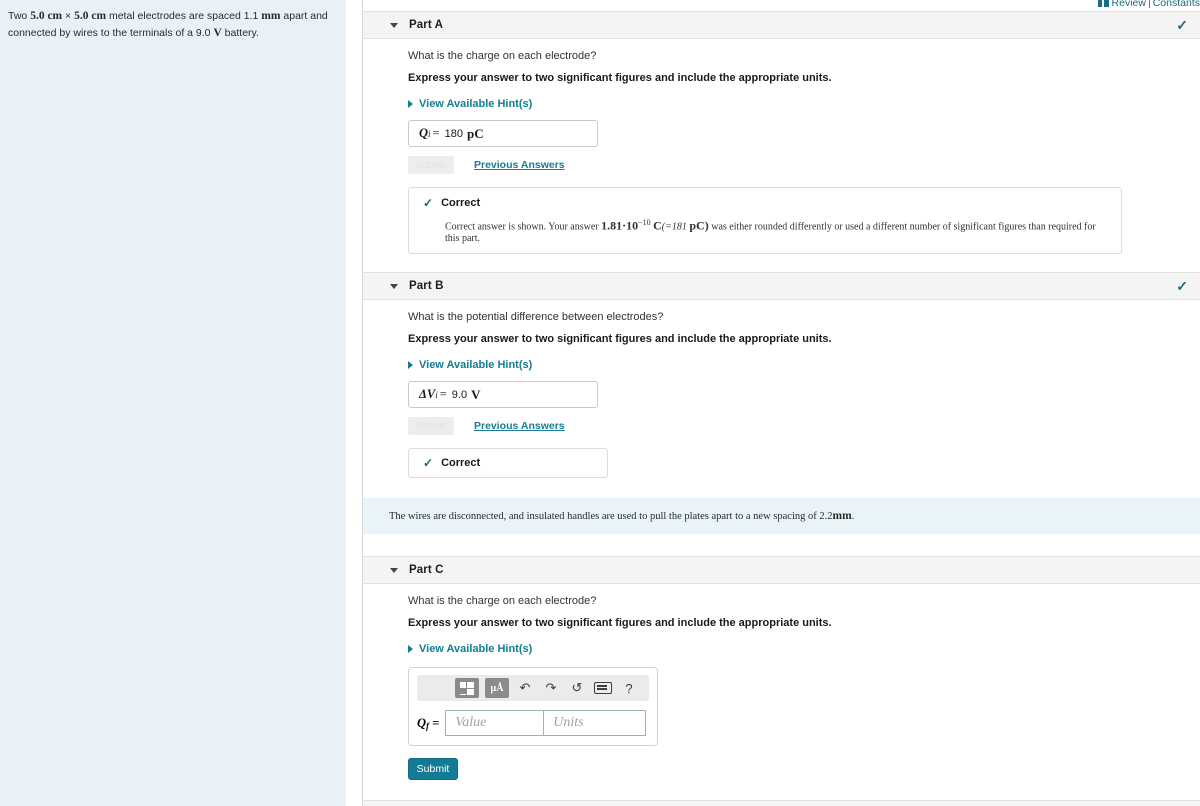 This screenshot has height=806, width=1200. Describe the element at coordinates (1129, 4) in the screenshot. I see `review-link: Review` at that location.